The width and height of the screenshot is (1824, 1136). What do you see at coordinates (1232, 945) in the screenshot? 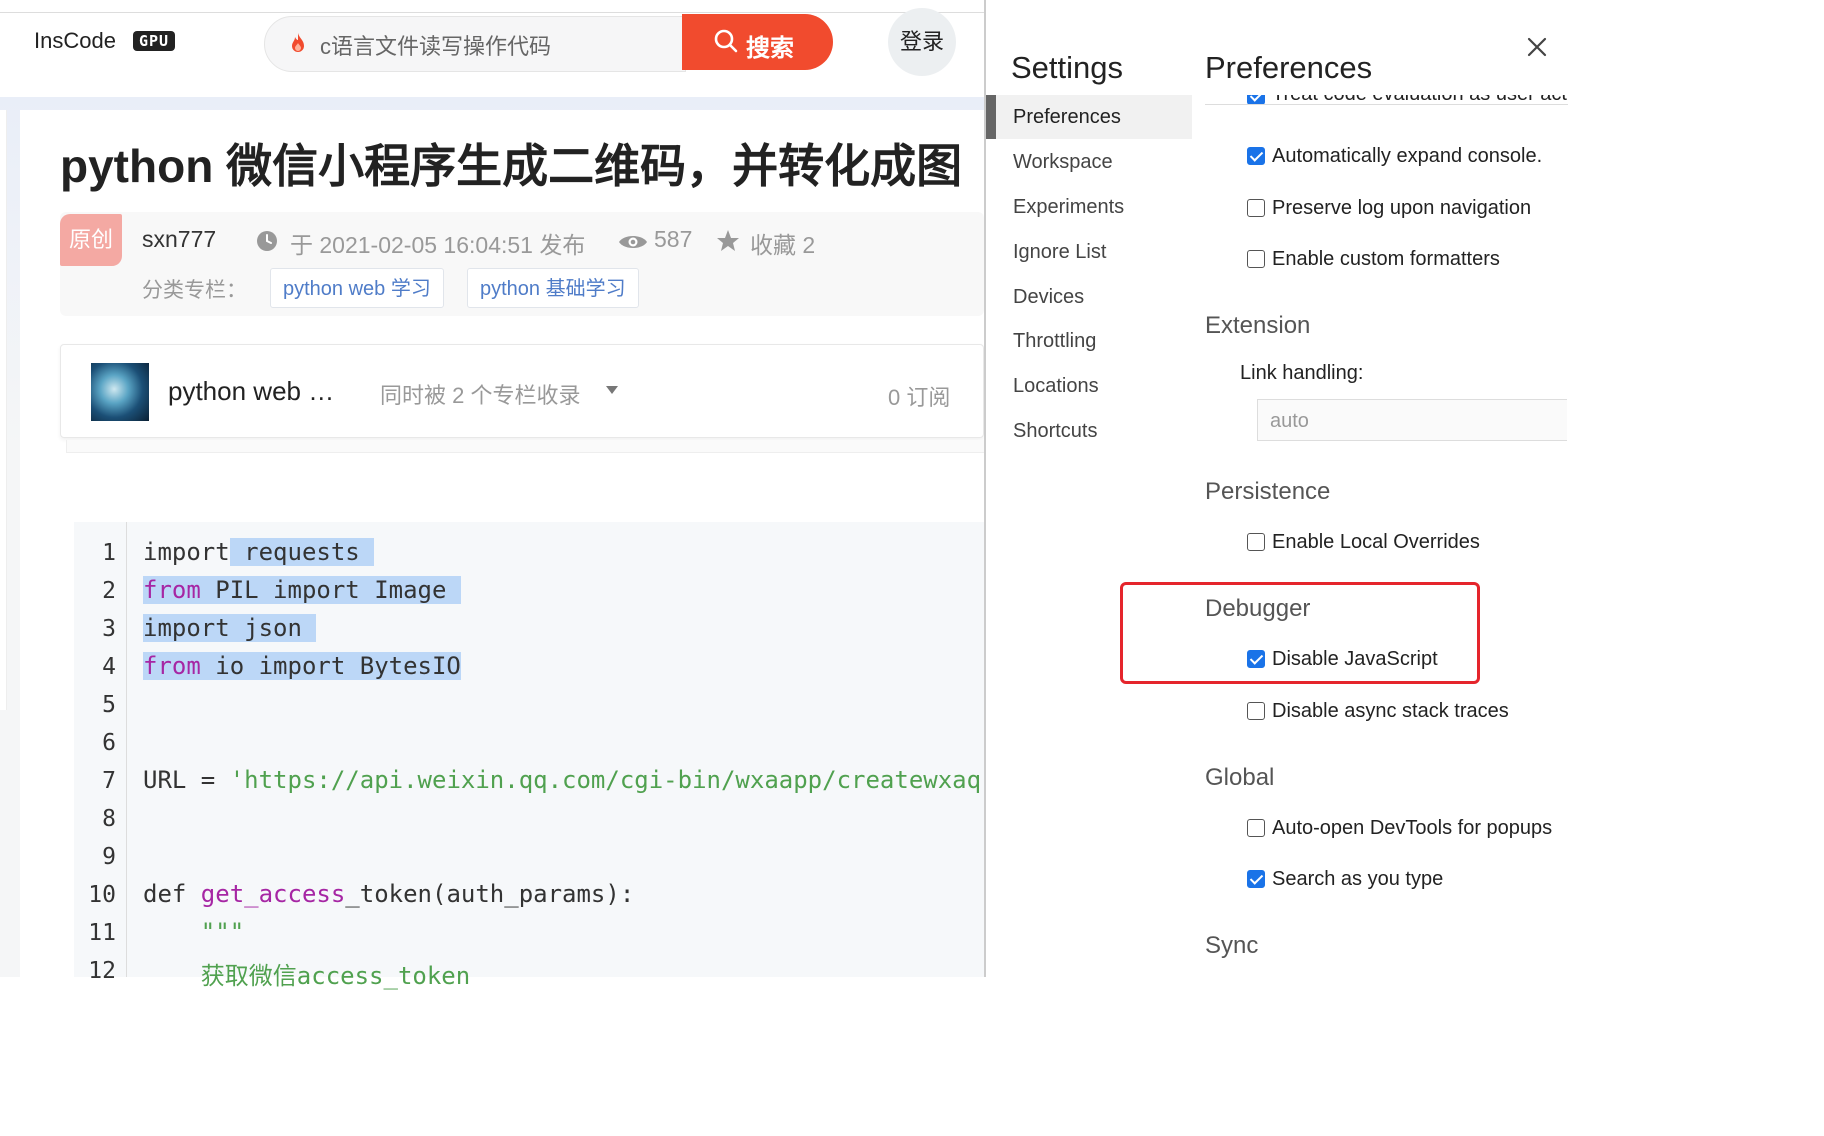
I see `section-sync: Sync` at bounding box center [1232, 945].